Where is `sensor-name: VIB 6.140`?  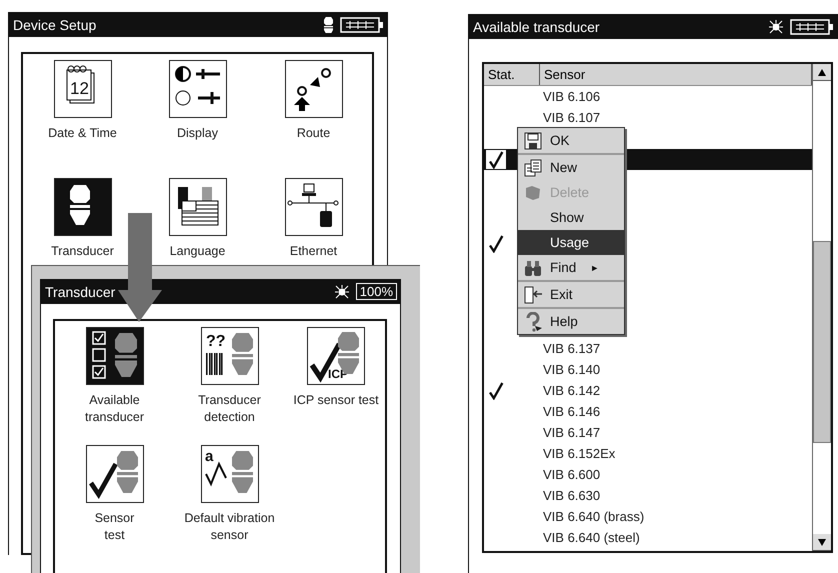 sensor-name: VIB 6.140 is located at coordinates (571, 369).